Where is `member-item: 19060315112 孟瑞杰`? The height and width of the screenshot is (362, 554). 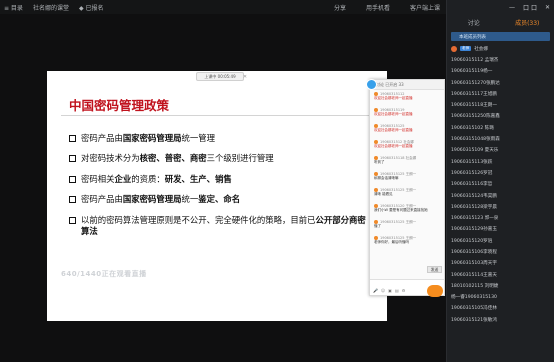
member-item: 19060315112 孟瑞杰 is located at coordinates (500, 59).